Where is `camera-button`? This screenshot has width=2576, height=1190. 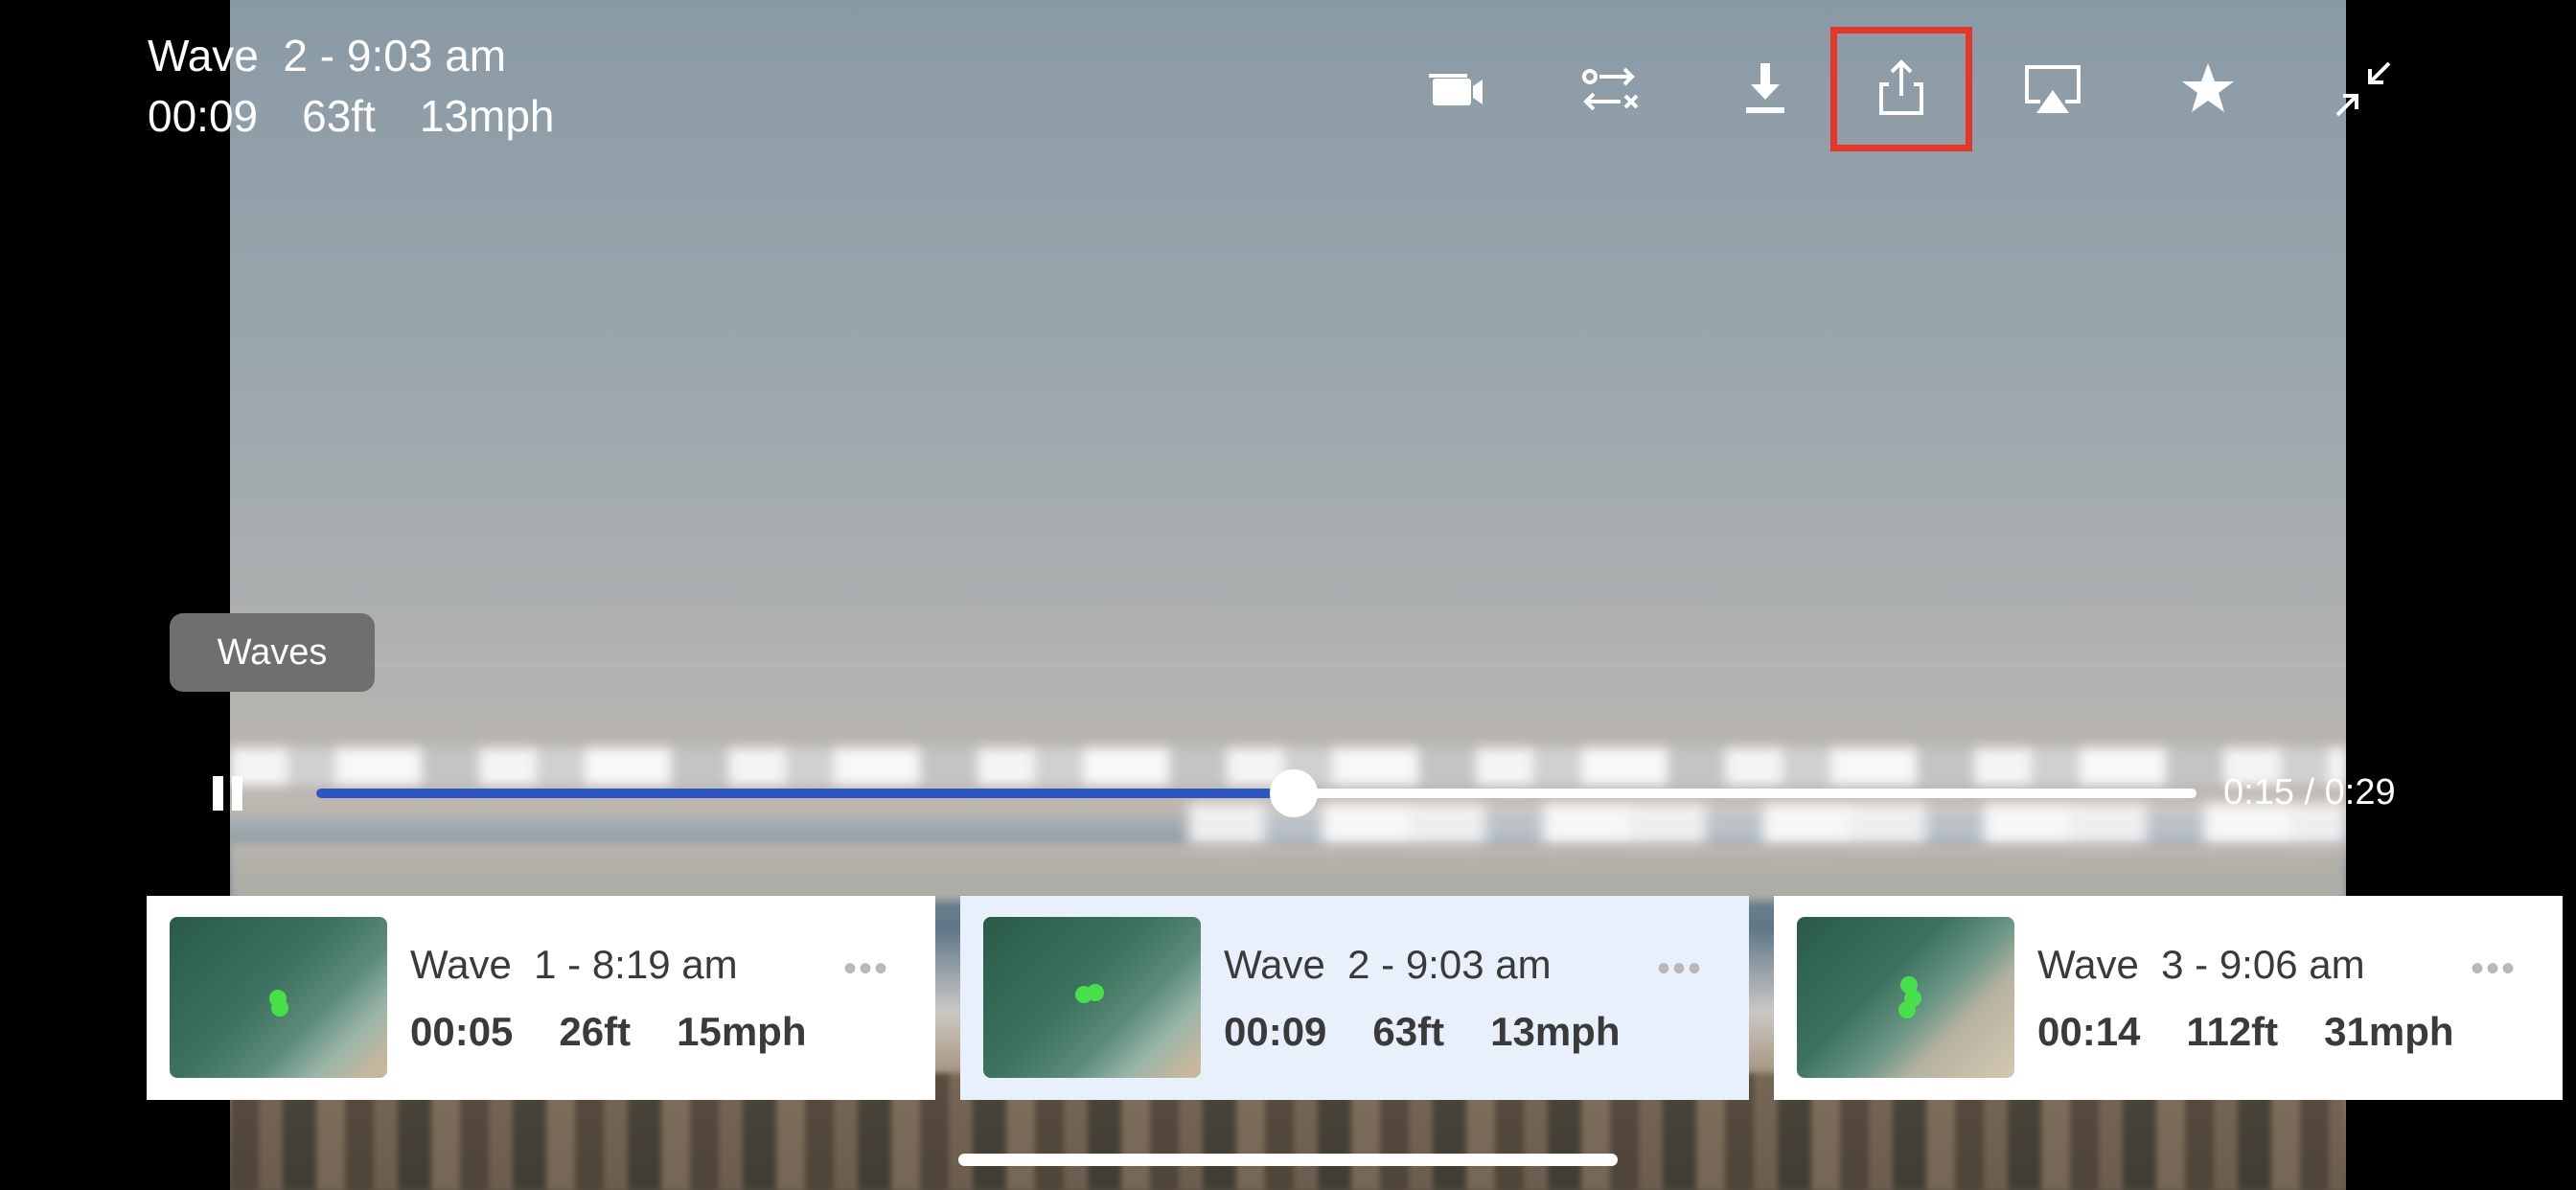
camera-button is located at coordinates (1455, 89).